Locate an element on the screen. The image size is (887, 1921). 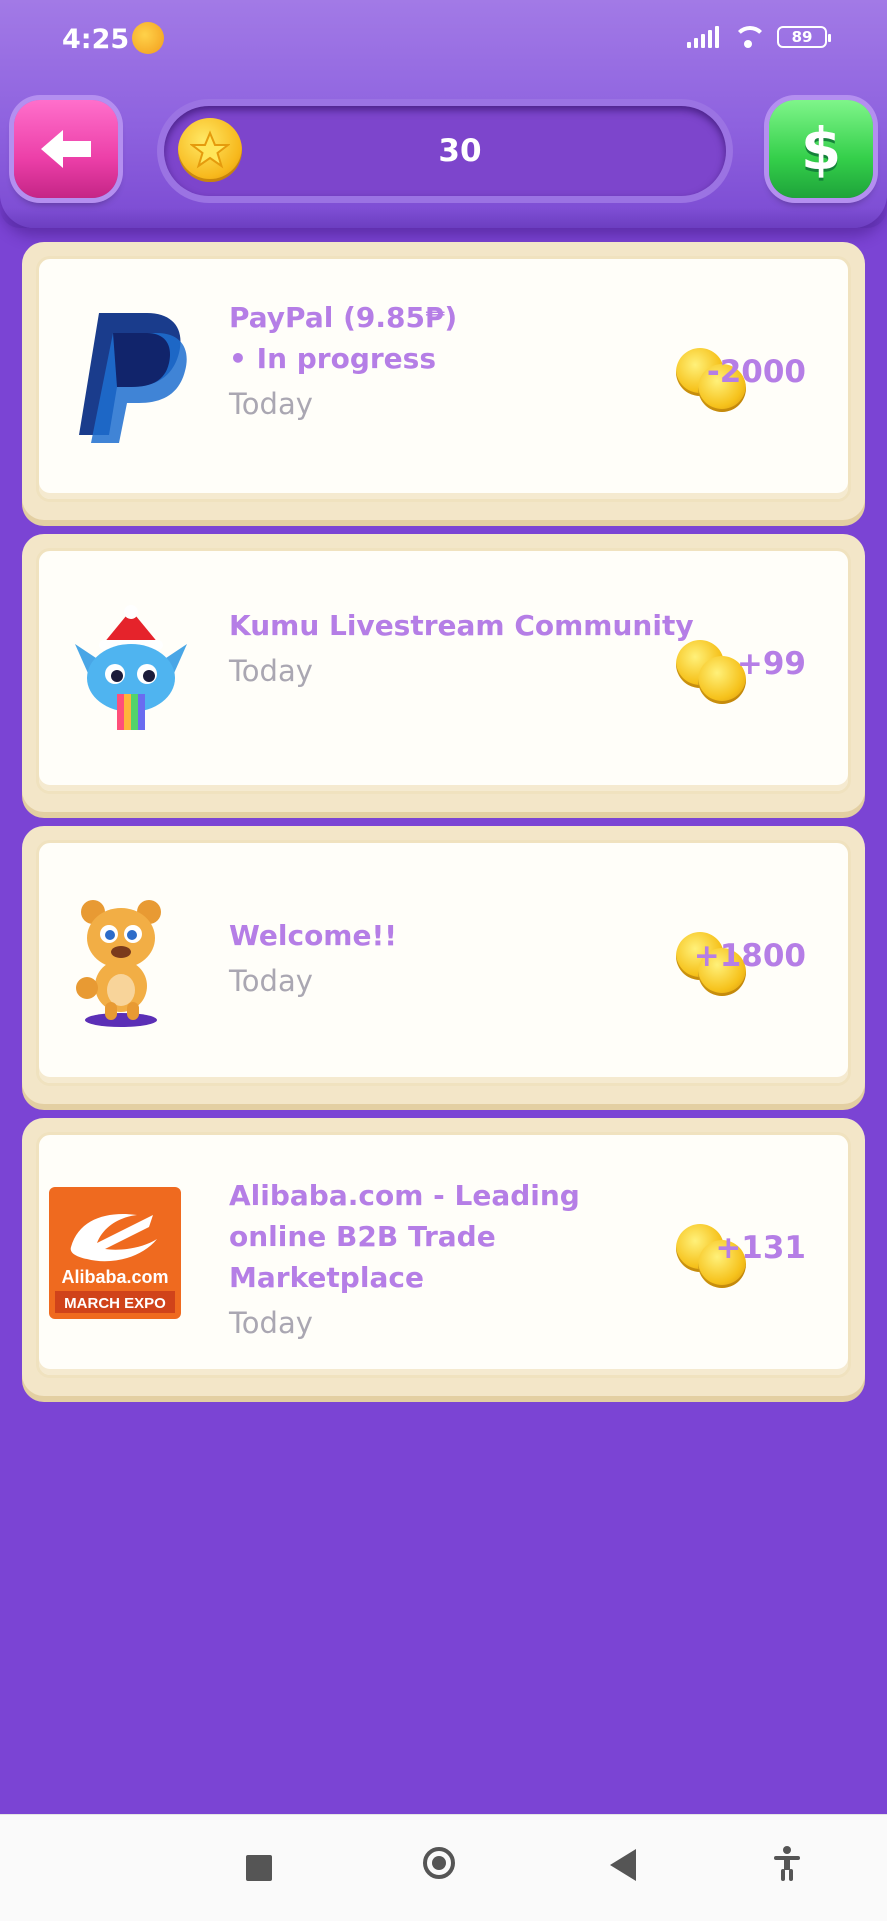
status-icons: 89 is located at coordinates (759, 37).